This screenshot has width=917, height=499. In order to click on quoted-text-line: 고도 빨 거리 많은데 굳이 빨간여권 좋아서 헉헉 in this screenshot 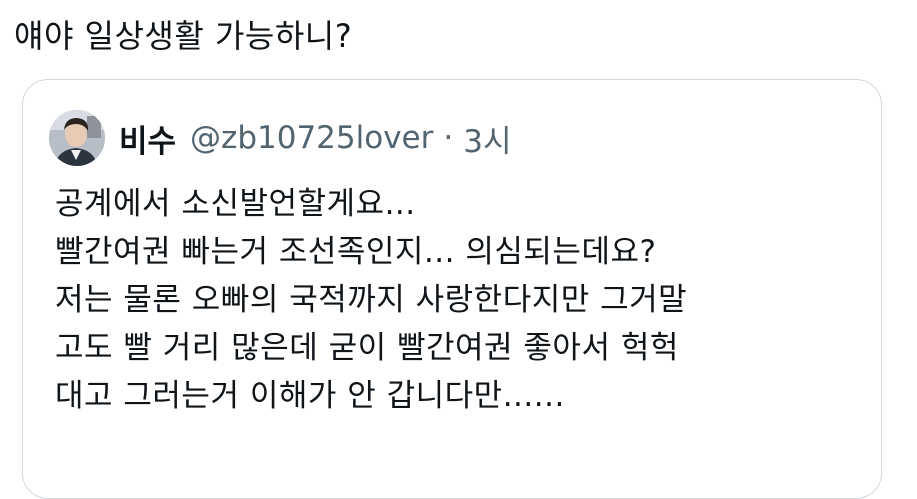, I will do `click(367, 348)`.